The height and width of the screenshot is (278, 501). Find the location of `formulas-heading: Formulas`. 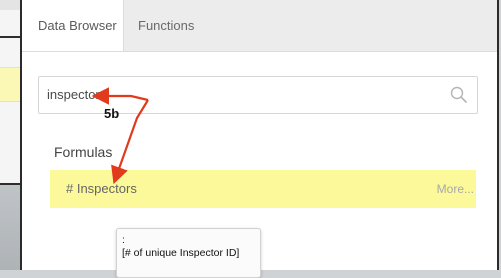

formulas-heading: Formulas is located at coordinates (83, 152).